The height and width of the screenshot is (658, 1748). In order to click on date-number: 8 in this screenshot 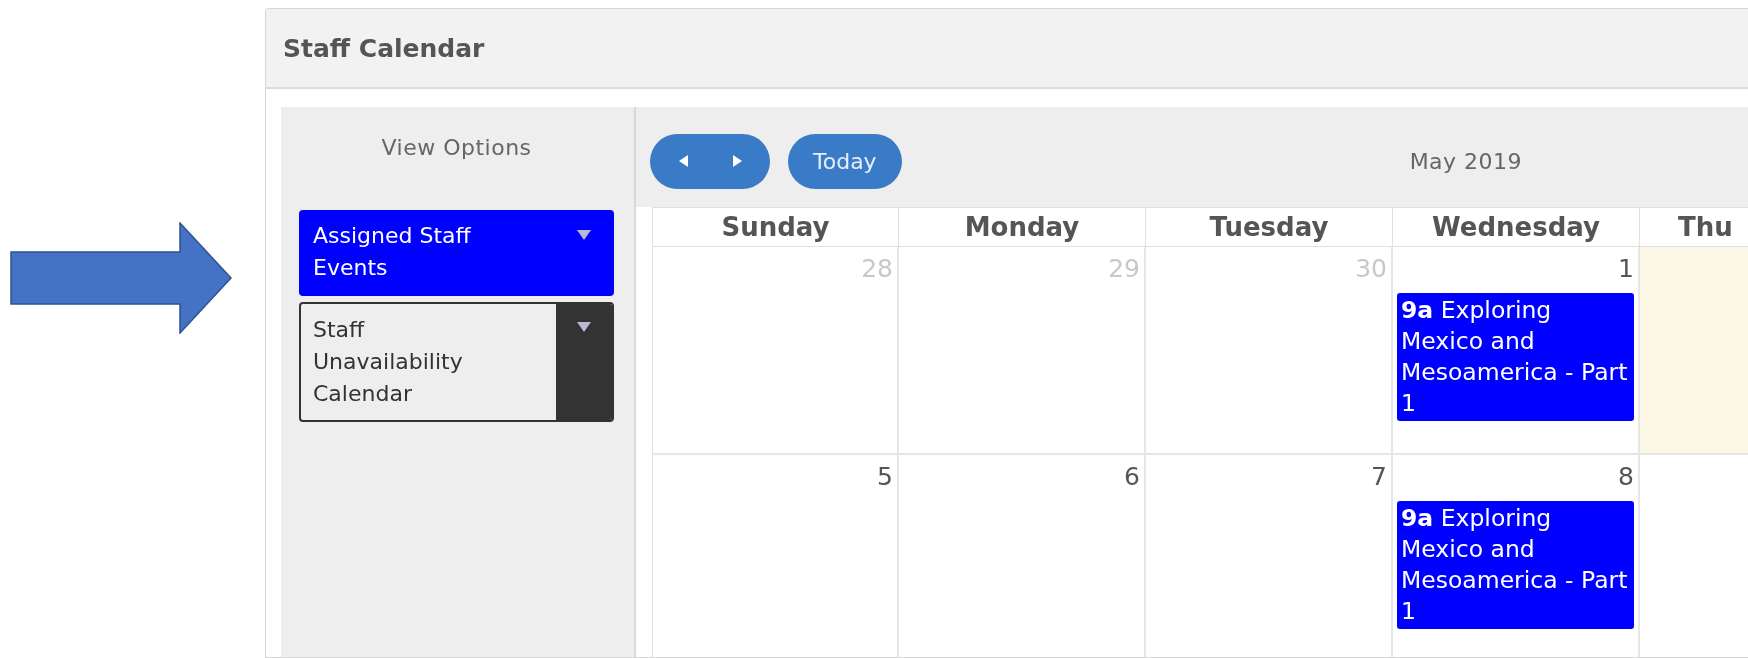, I will do `click(1626, 477)`.